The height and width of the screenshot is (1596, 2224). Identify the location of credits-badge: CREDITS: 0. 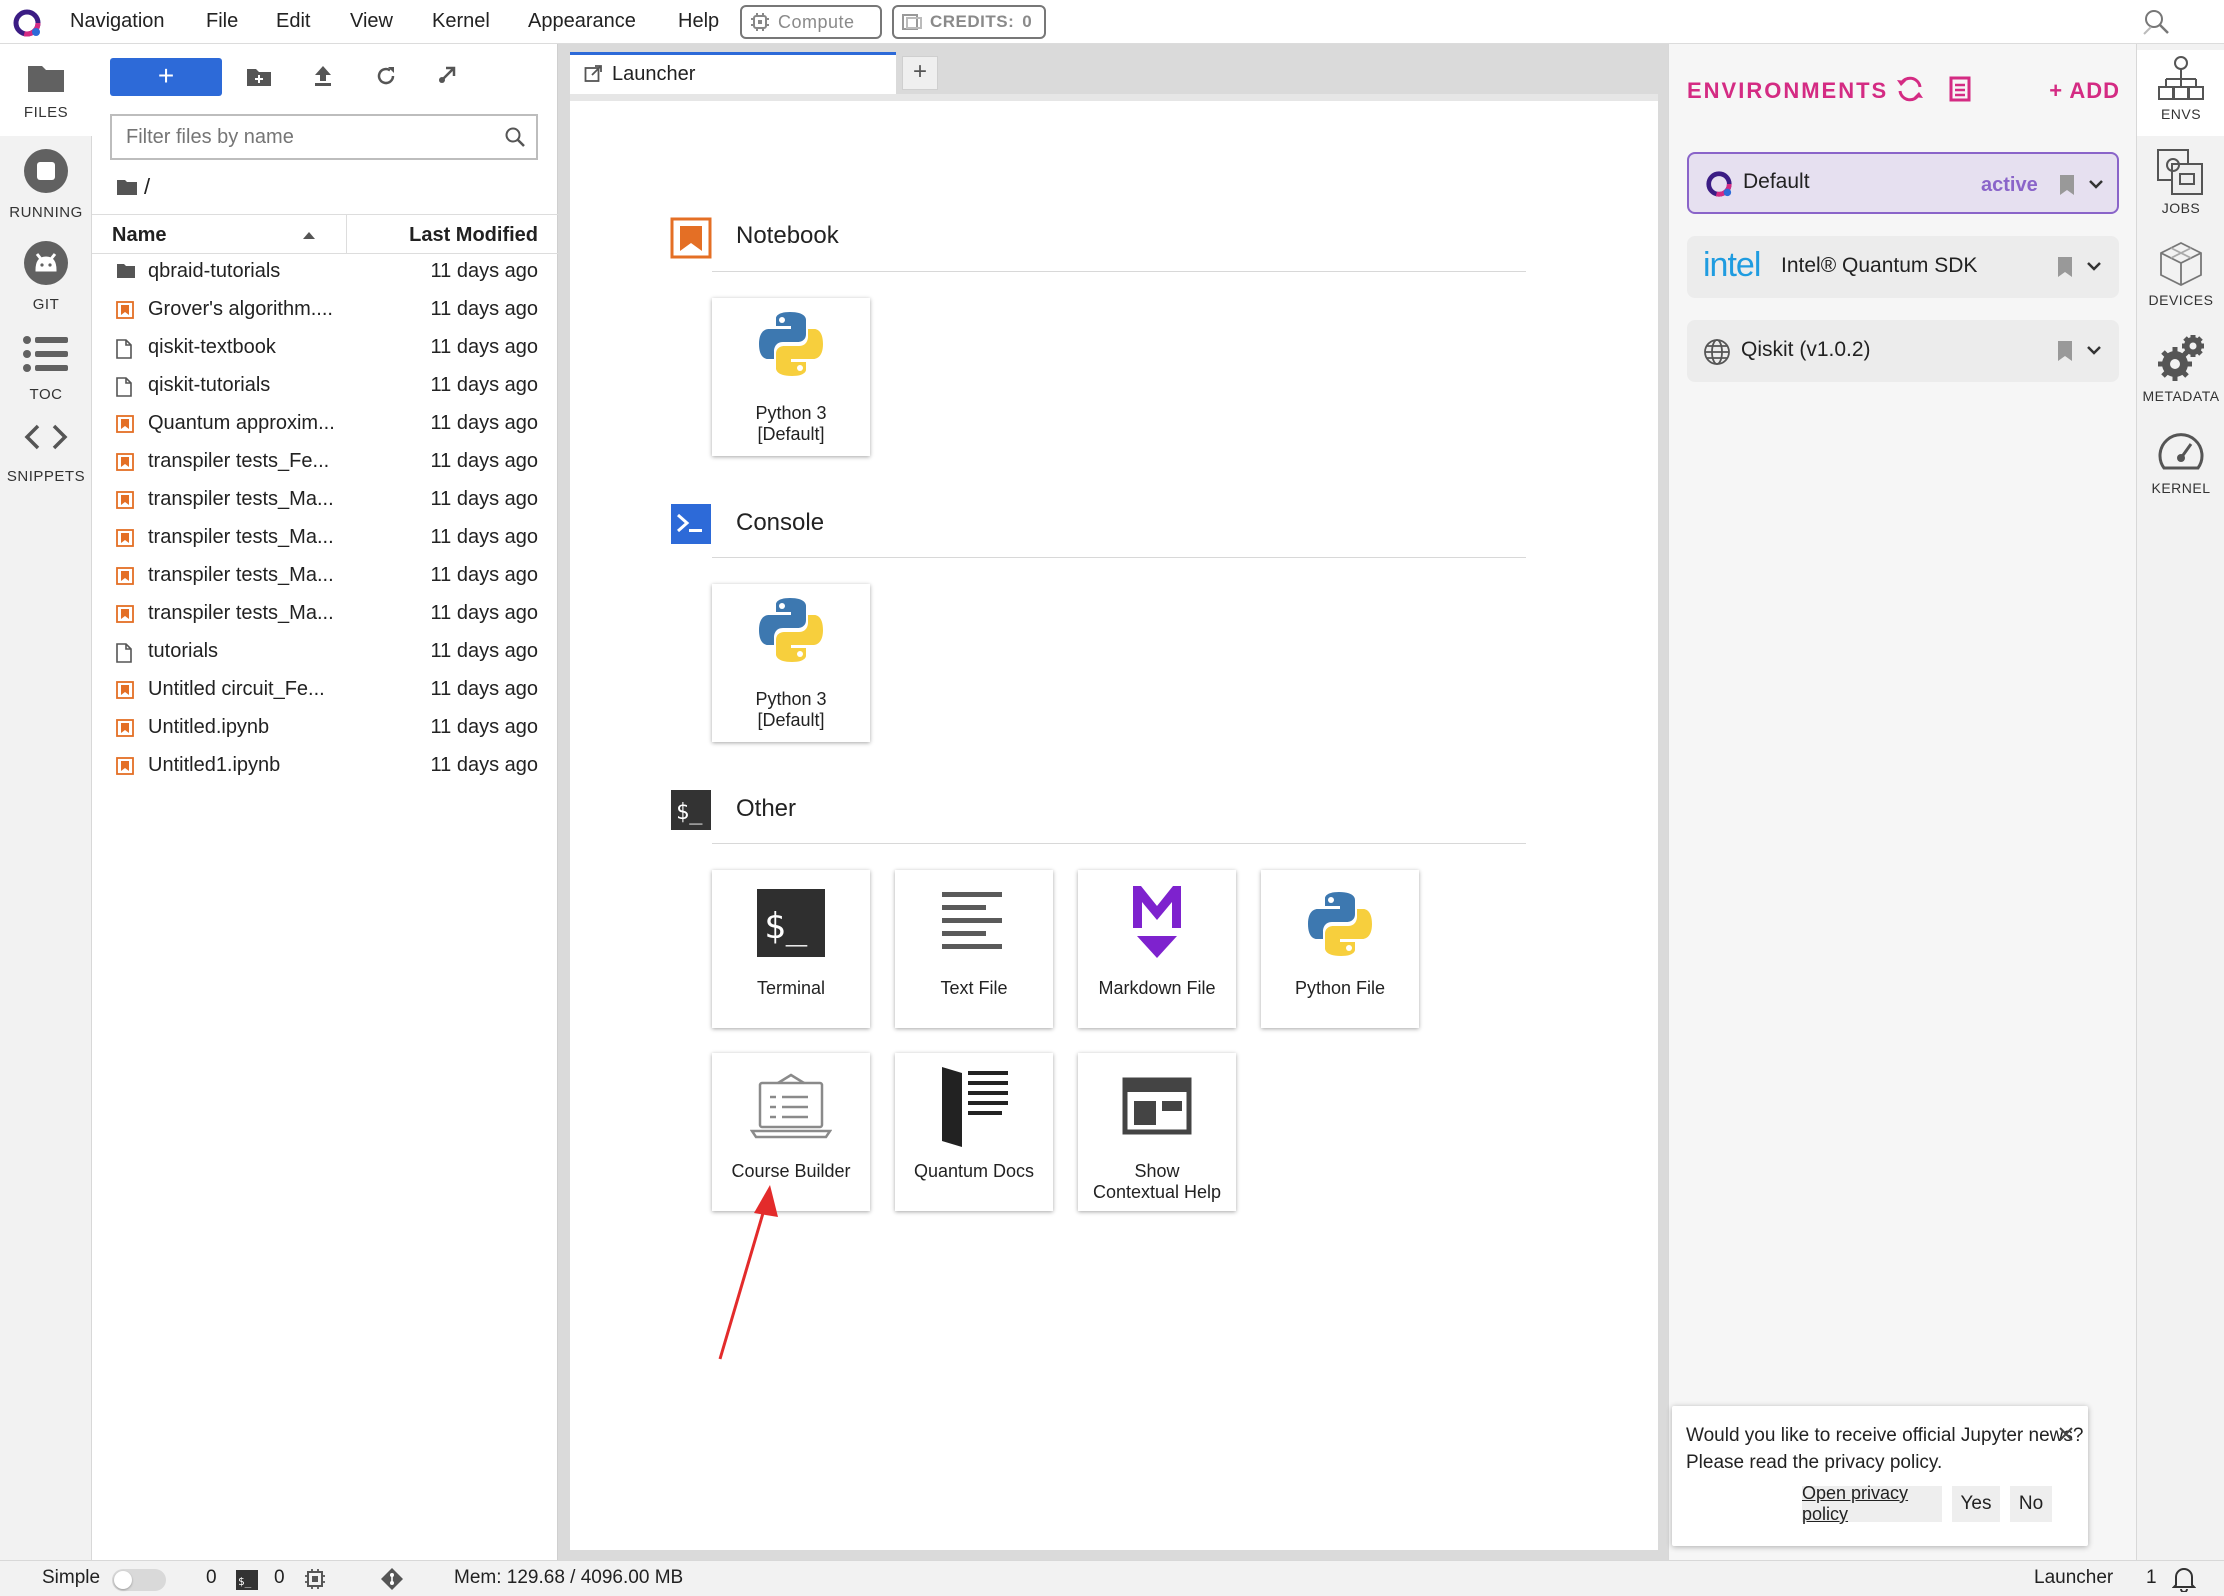
(969, 22).